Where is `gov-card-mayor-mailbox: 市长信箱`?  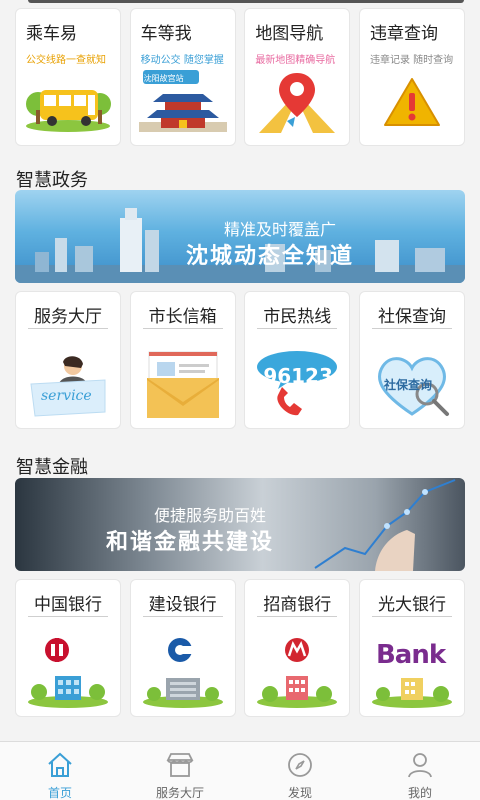
gov-card-mayor-mailbox: 市长信箱 is located at coordinates (182, 360).